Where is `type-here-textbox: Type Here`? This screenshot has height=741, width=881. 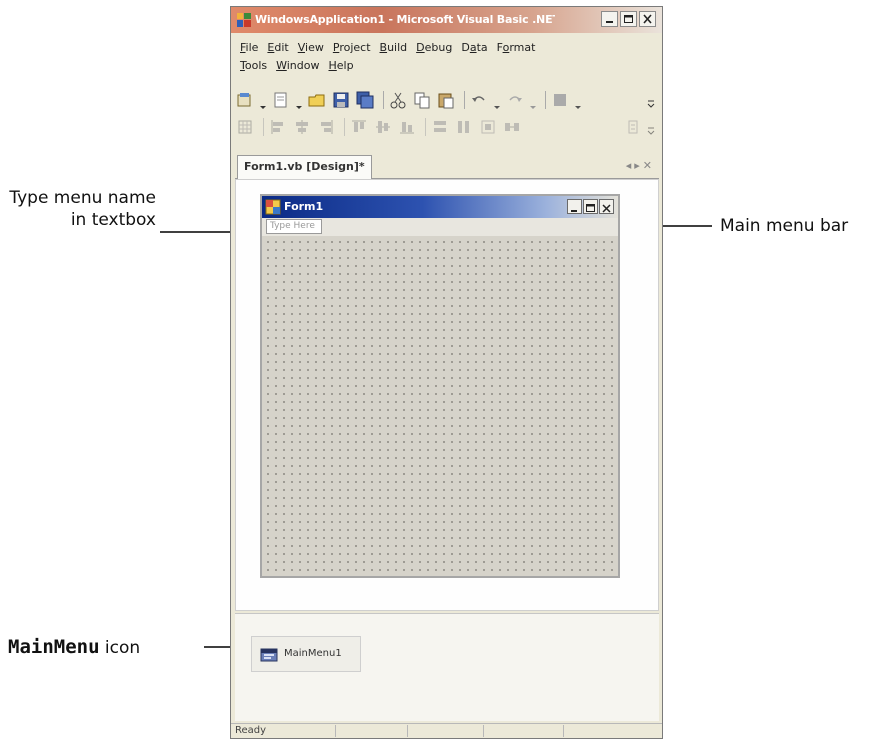
type-here-textbox: Type Here is located at coordinates (294, 226).